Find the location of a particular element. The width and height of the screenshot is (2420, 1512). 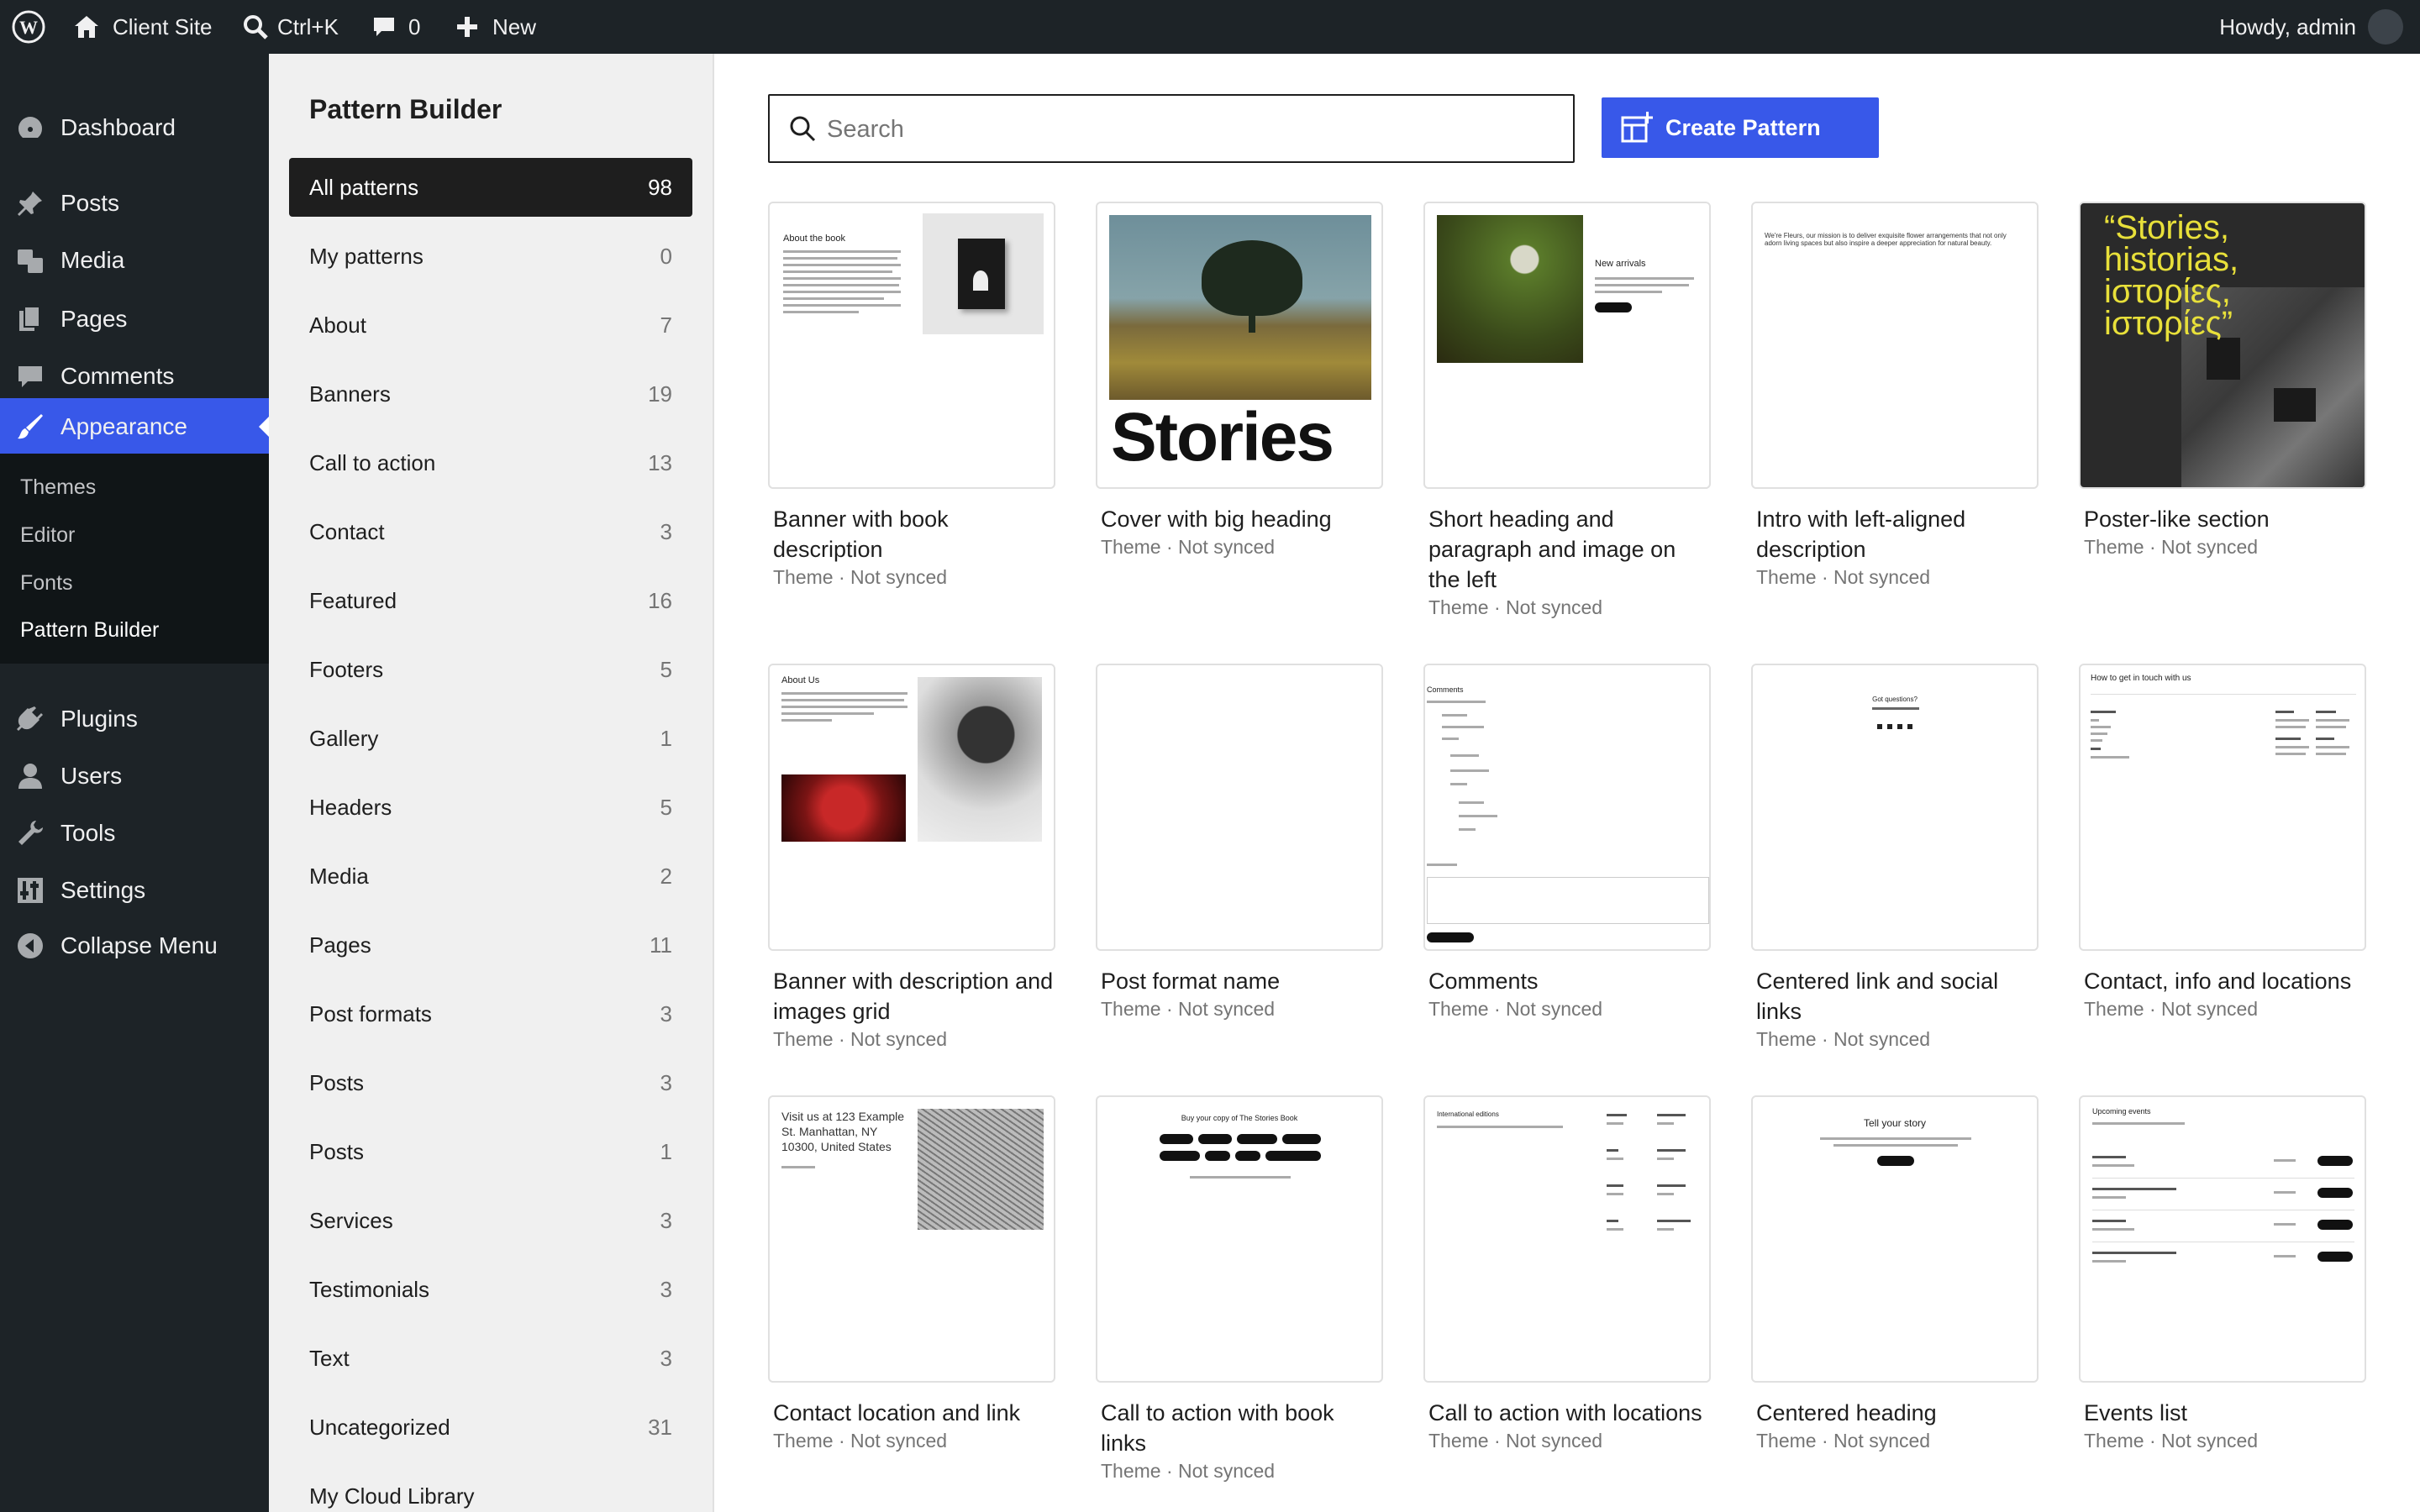

menu-item-settings: Settings is located at coordinates (134, 890).